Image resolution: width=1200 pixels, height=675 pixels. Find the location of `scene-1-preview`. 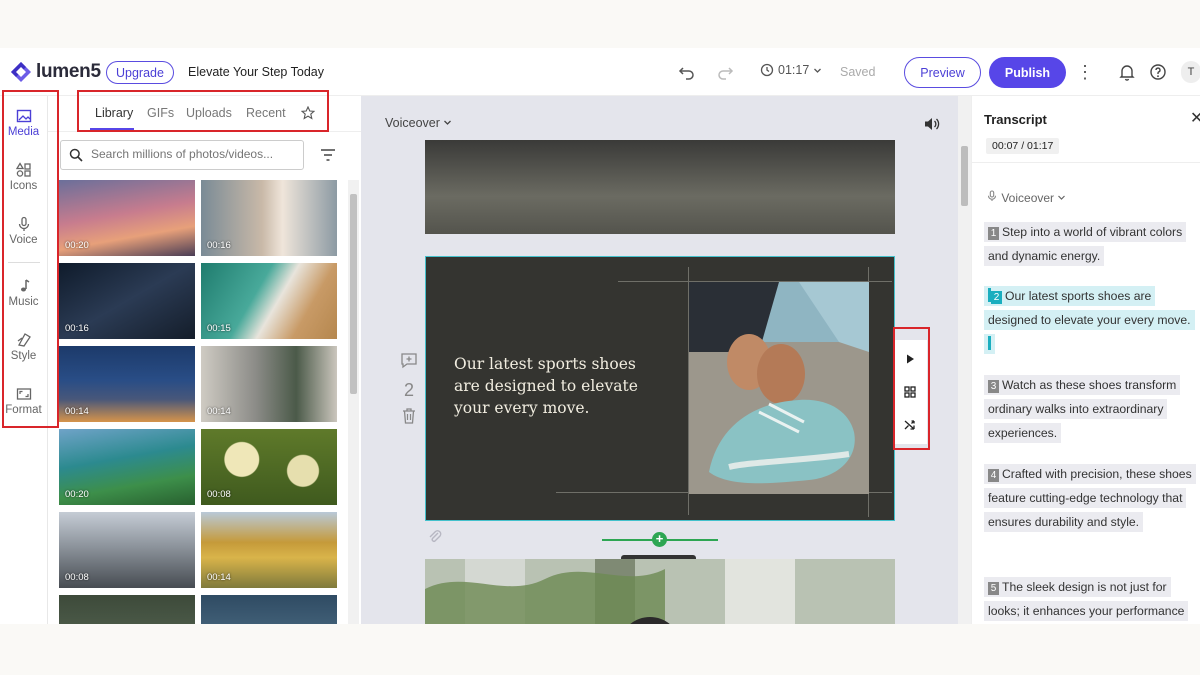

scene-1-preview is located at coordinates (660, 187).